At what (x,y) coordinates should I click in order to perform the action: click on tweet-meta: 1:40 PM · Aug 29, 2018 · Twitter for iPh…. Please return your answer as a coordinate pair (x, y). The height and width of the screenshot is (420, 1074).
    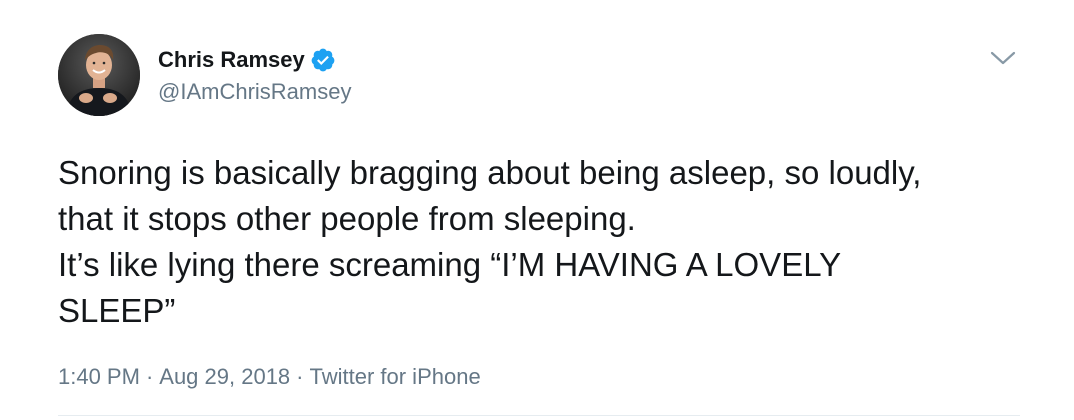
    Looking at the image, I should click on (269, 377).